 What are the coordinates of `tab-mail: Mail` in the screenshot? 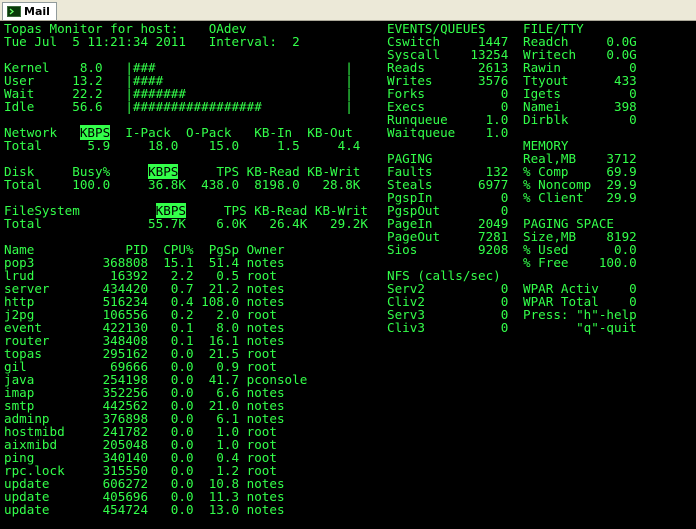 It's located at (29, 11).